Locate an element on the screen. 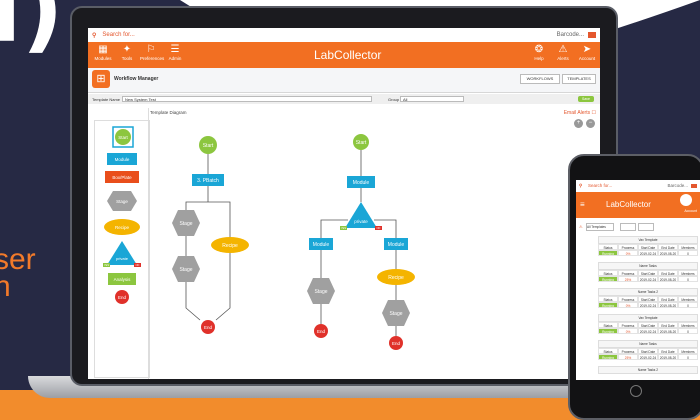 The width and height of the screenshot is (700, 420). nav-preferences: ⚐ Preferences is located at coordinates (152, 52).